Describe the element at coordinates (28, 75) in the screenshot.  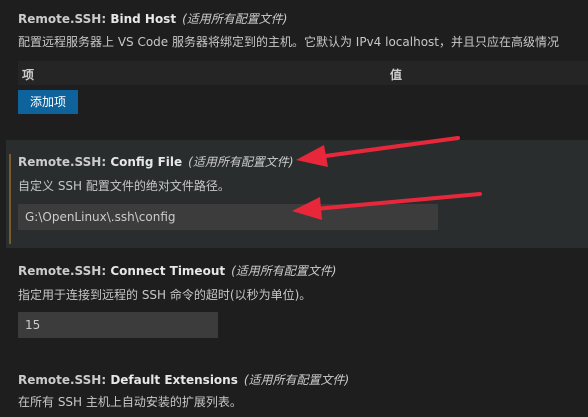
I see `column-item: 项` at that location.